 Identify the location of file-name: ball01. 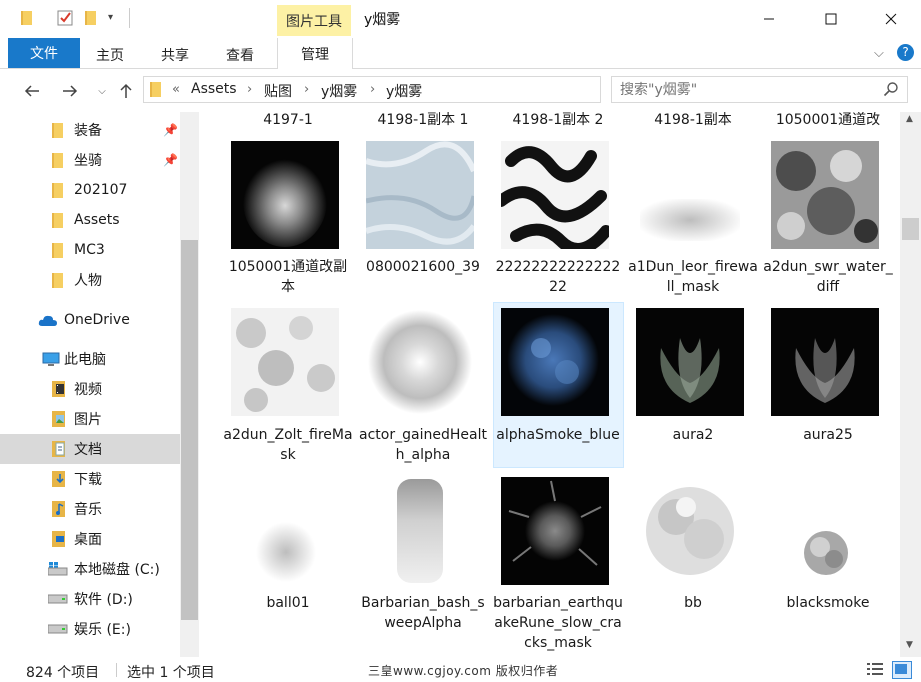
(288, 603).